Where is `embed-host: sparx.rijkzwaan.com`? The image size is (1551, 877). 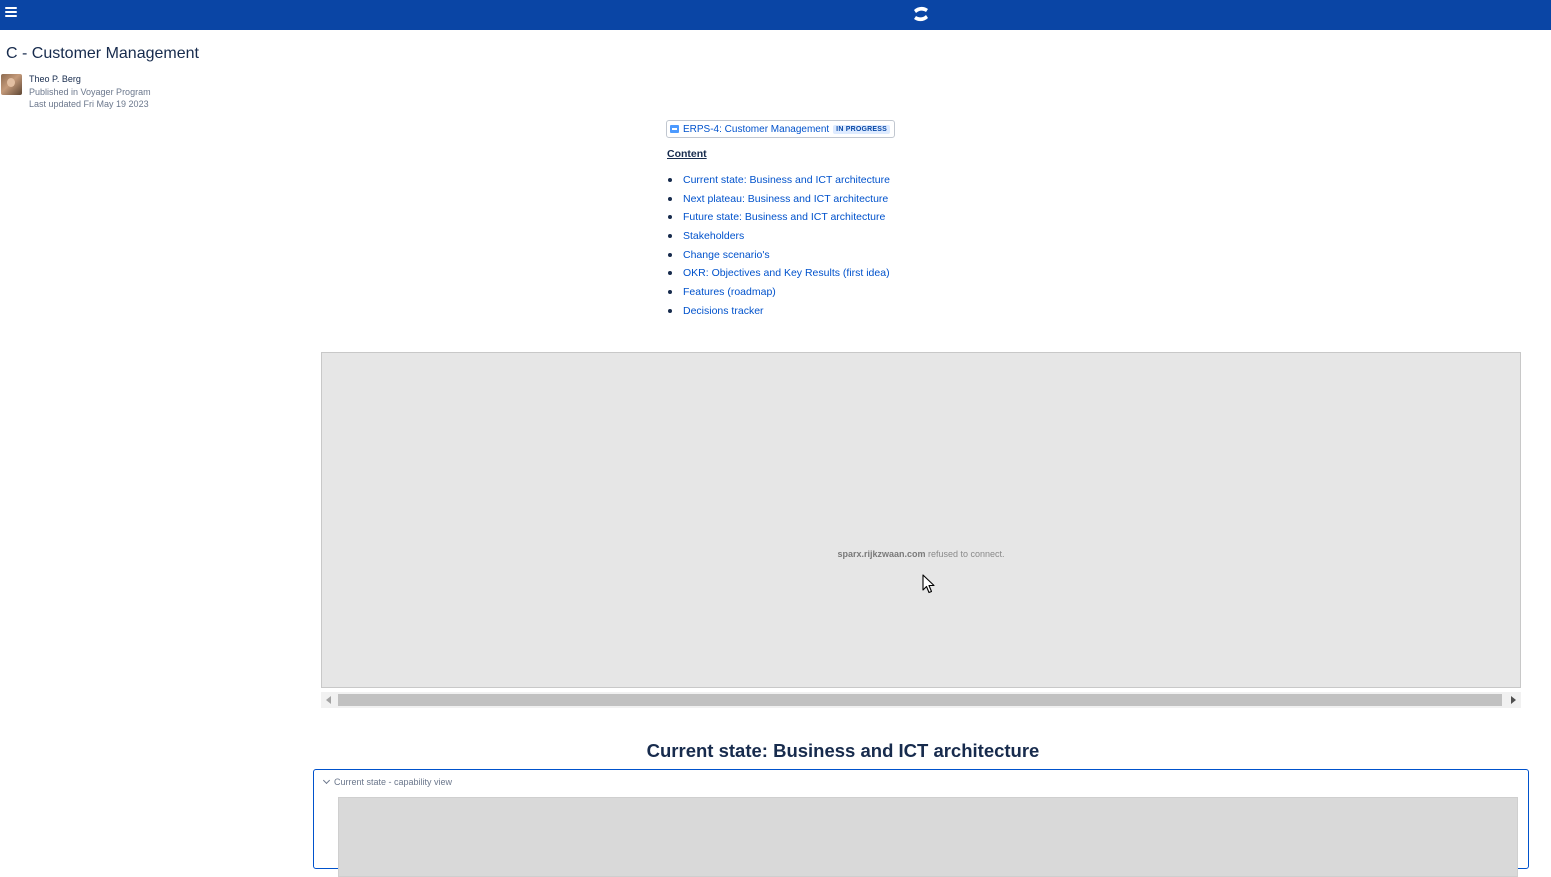 embed-host: sparx.rijkzwaan.com is located at coordinates (881, 554).